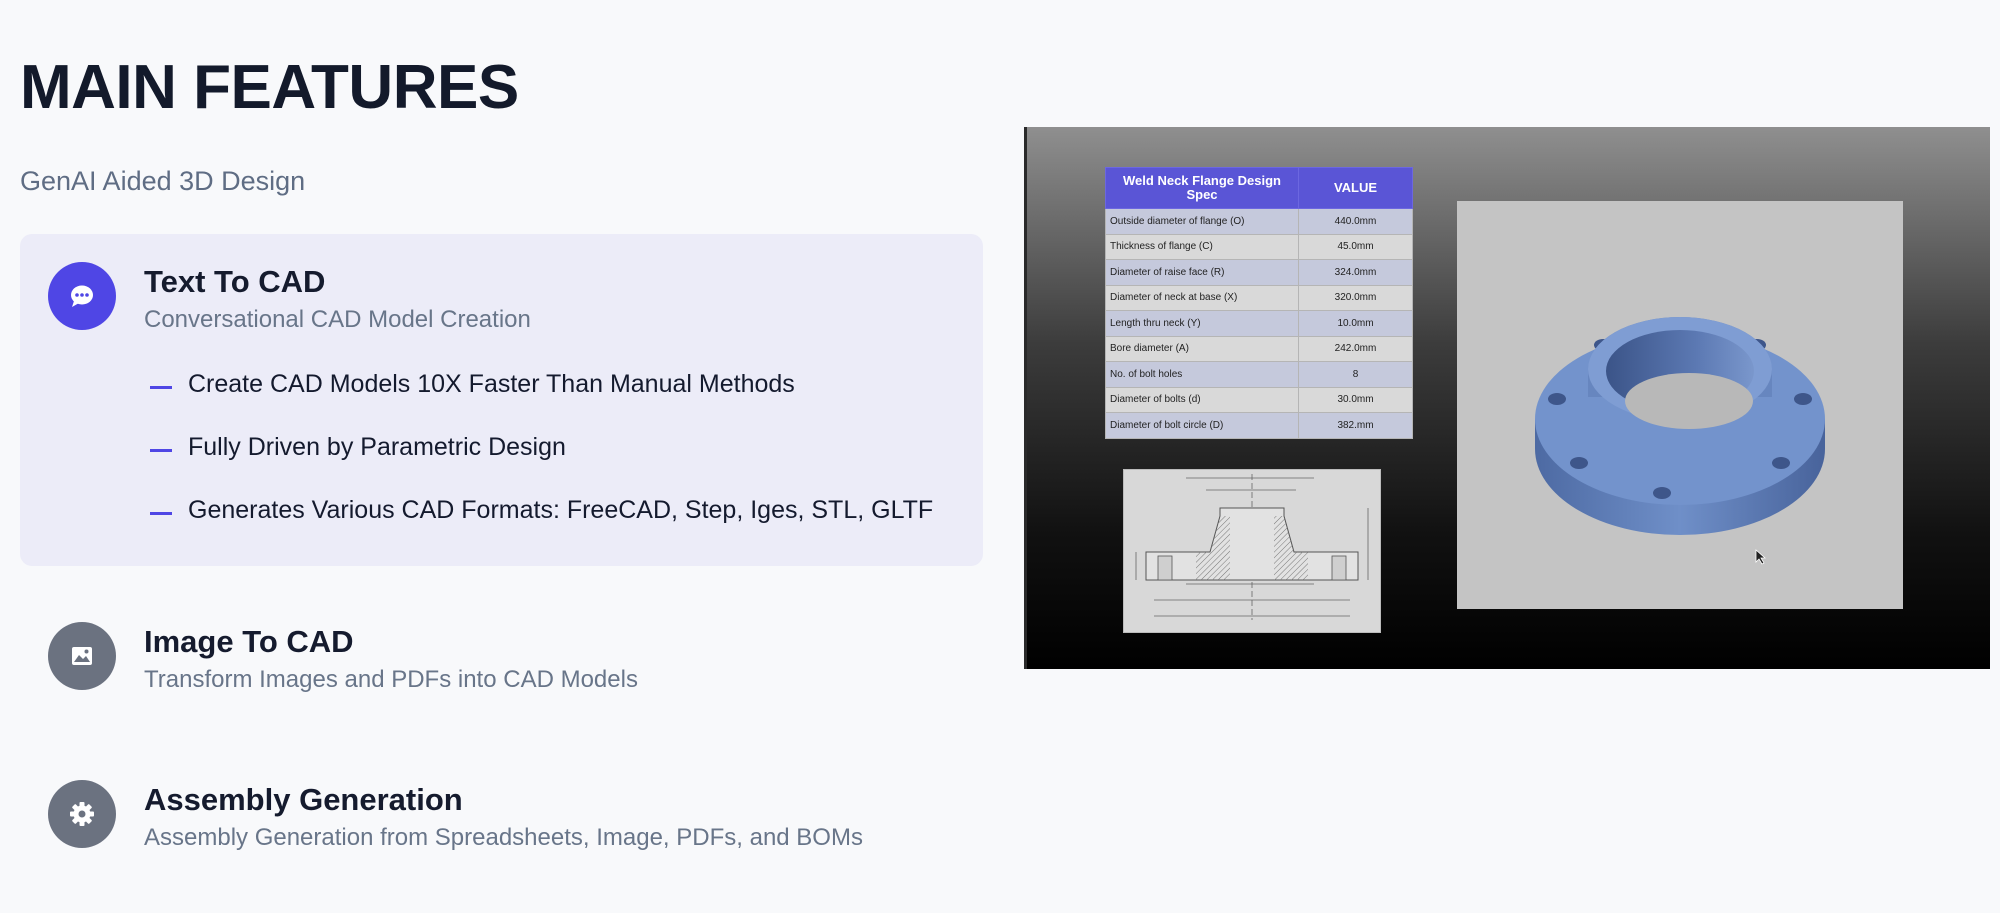 The image size is (2000, 913). I want to click on spec-param: No. of bolt holes, so click(1202, 374).